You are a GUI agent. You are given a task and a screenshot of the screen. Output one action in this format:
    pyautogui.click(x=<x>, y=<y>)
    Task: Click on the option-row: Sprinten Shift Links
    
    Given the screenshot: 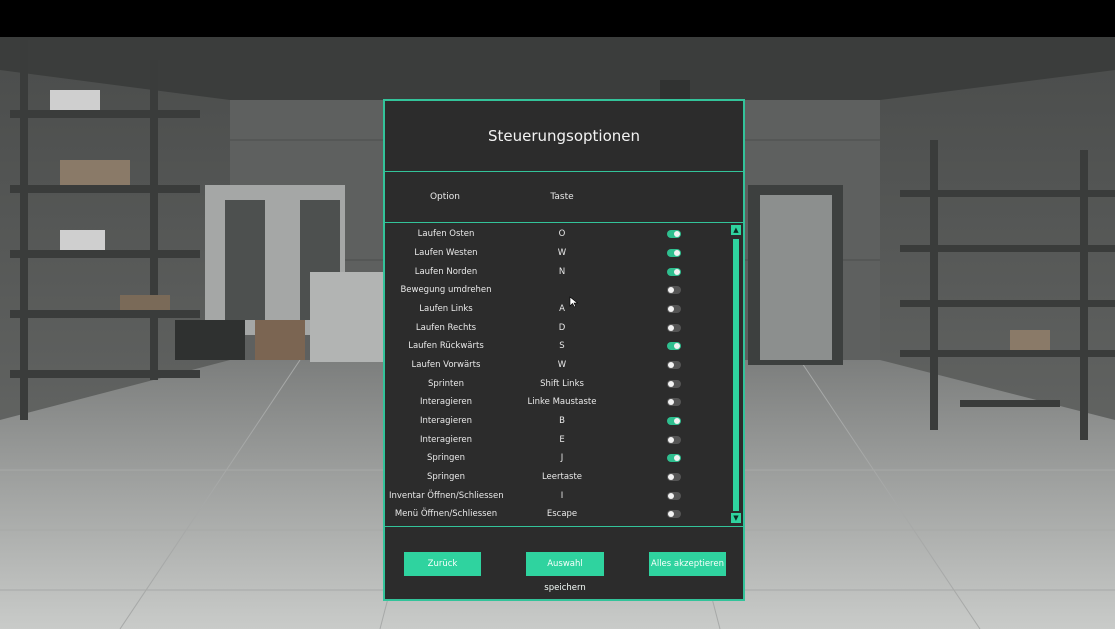 What is the action you would take?
    pyautogui.click(x=558, y=384)
    